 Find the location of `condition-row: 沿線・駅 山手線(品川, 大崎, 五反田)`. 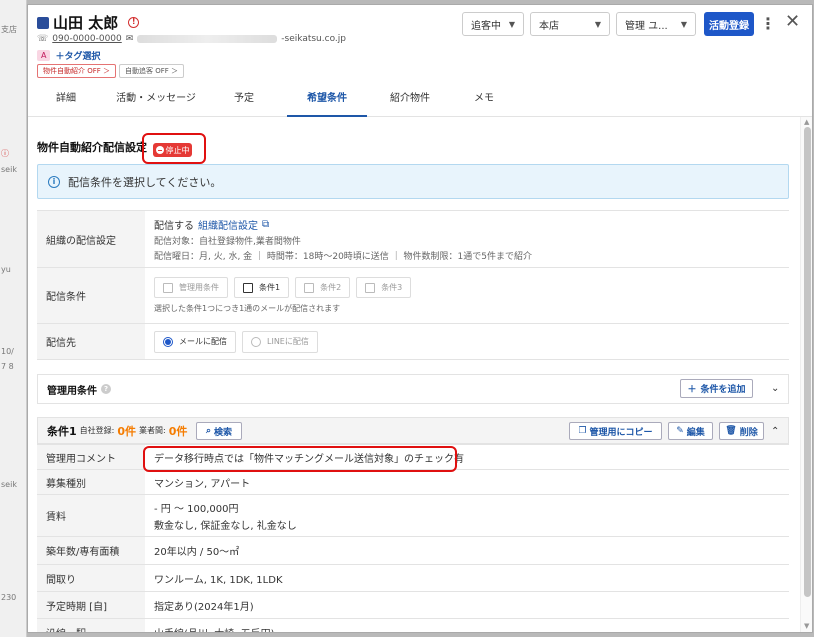

condition-row: 沿線・駅 山手線(品川, 大崎, 五反田) is located at coordinates (413, 626).